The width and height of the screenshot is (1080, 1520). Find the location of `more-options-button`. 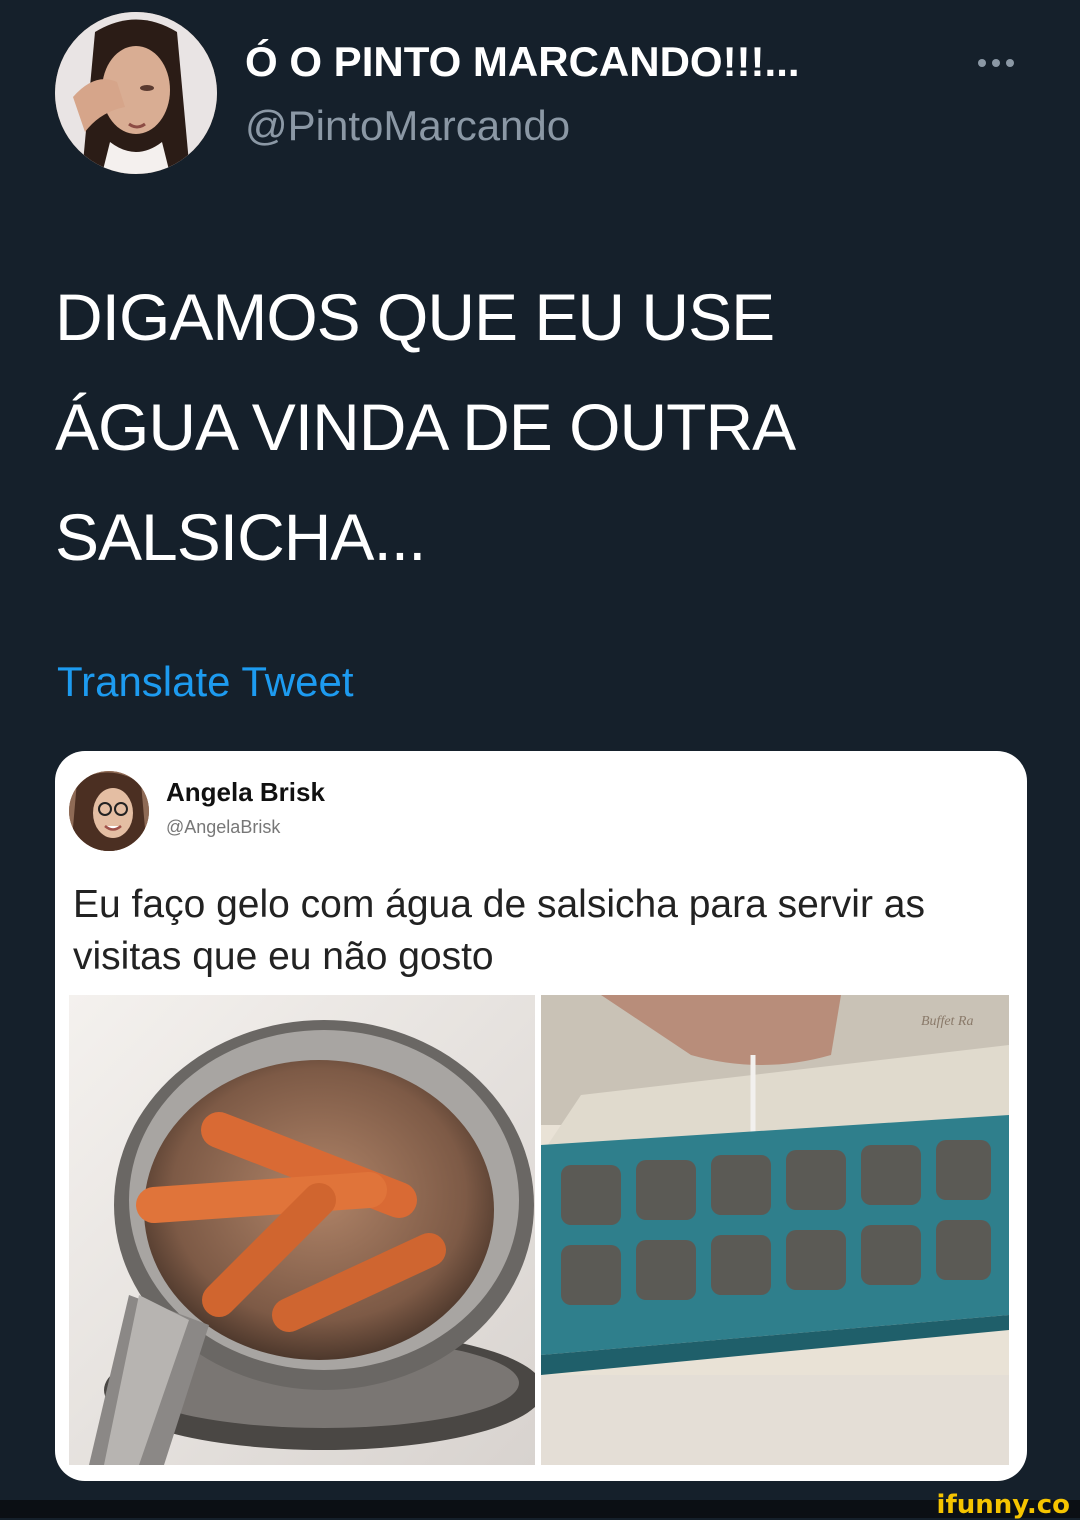

more-options-button is located at coordinates (996, 63).